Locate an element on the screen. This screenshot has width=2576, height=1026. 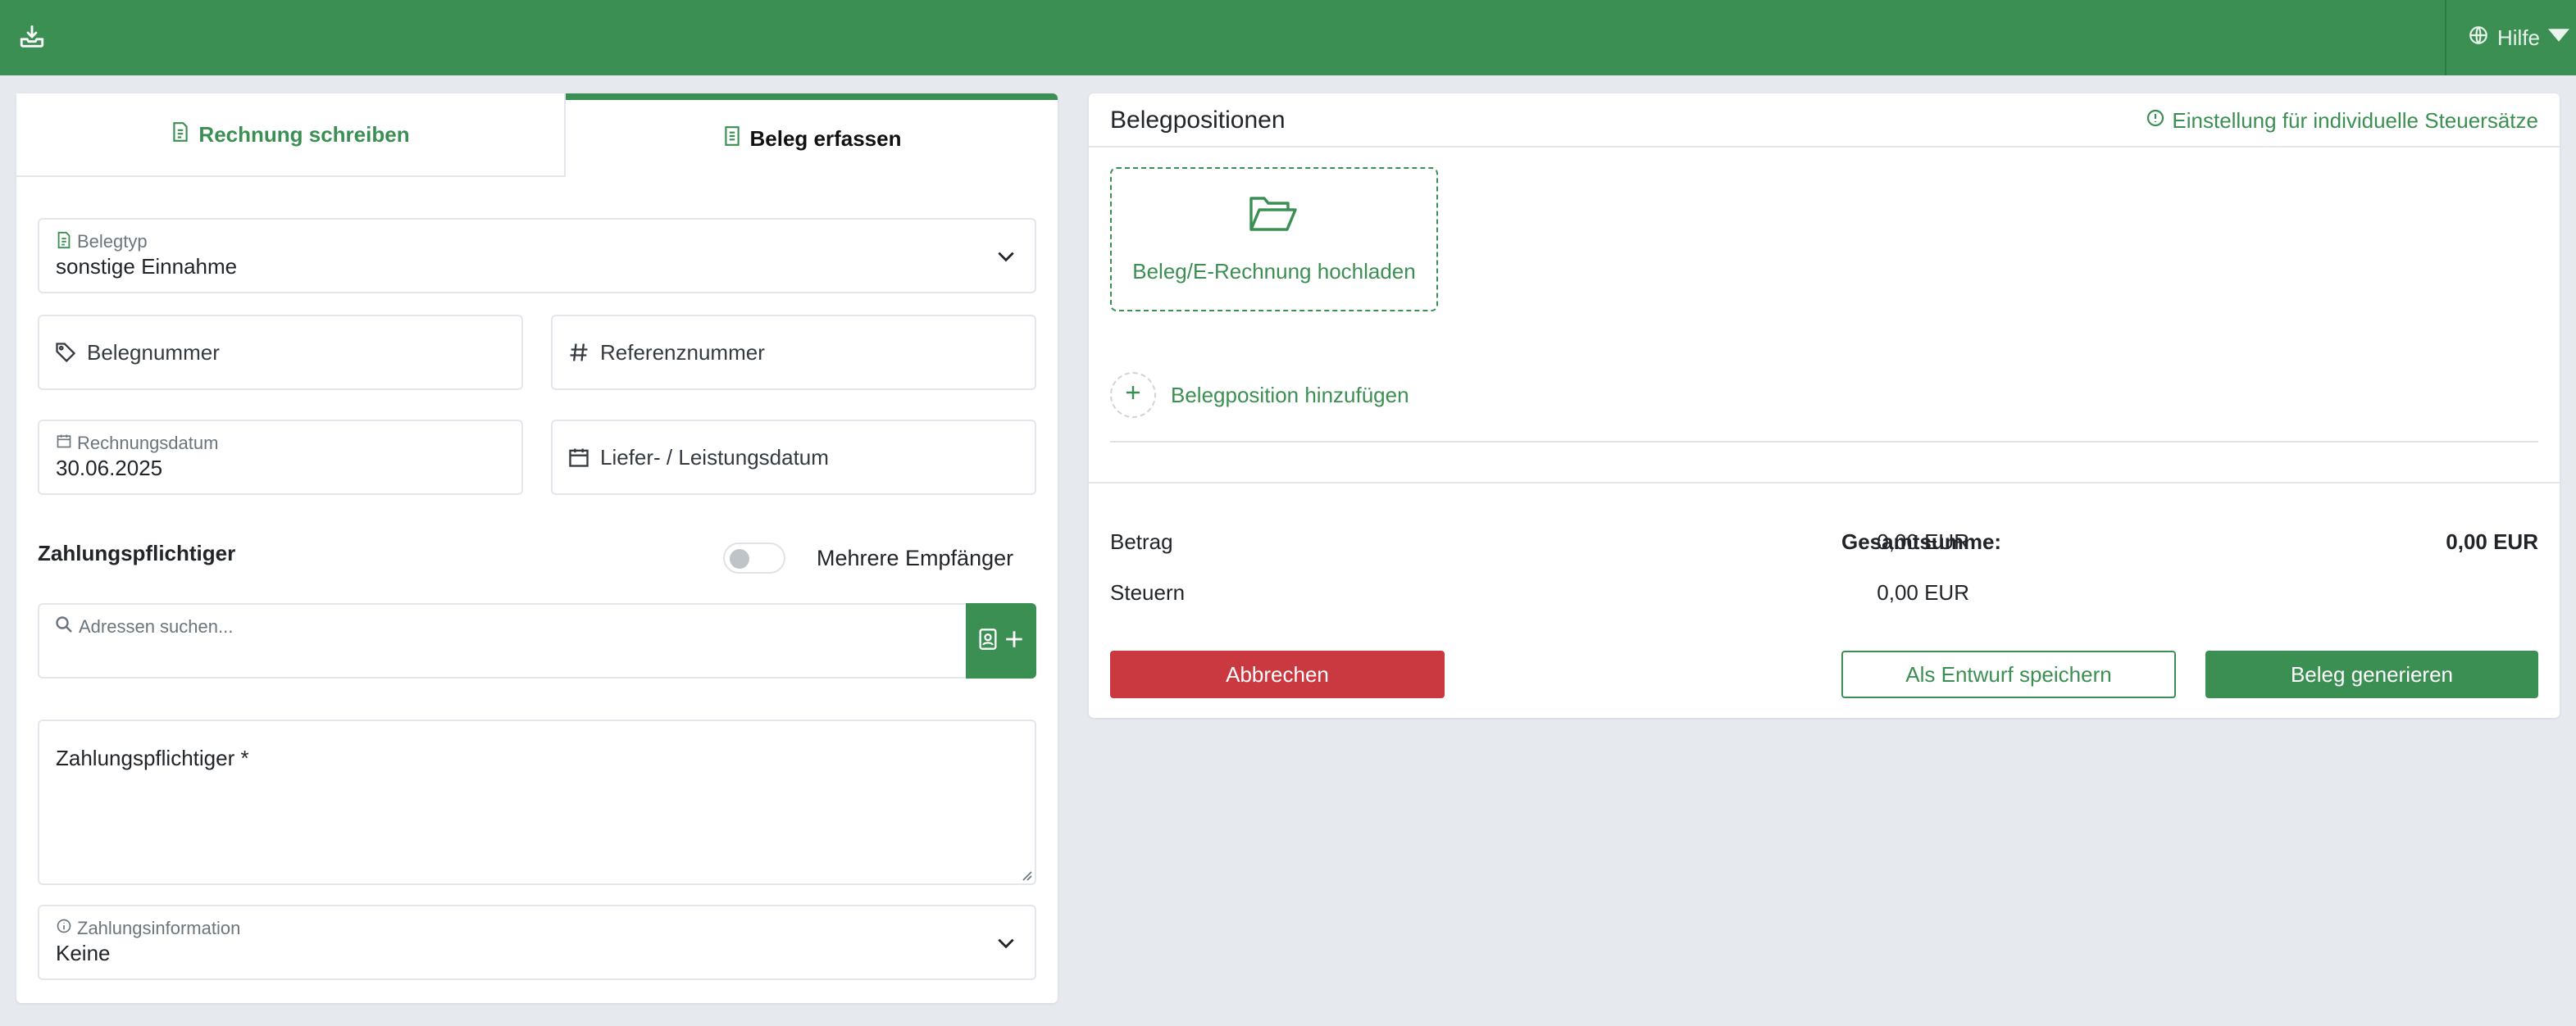
individual-tax-settings-label: Einstellung für individuelle Steuersätze is located at coordinates (2355, 121).